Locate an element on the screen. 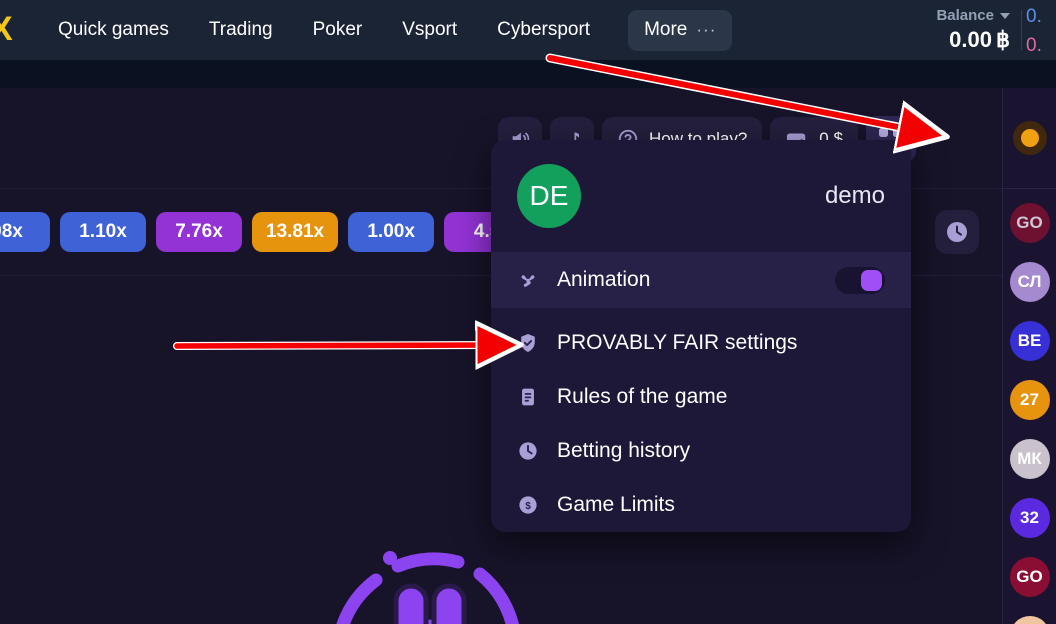 The image size is (1056, 624). secondary-balance-2: 0. is located at coordinates (1034, 45).